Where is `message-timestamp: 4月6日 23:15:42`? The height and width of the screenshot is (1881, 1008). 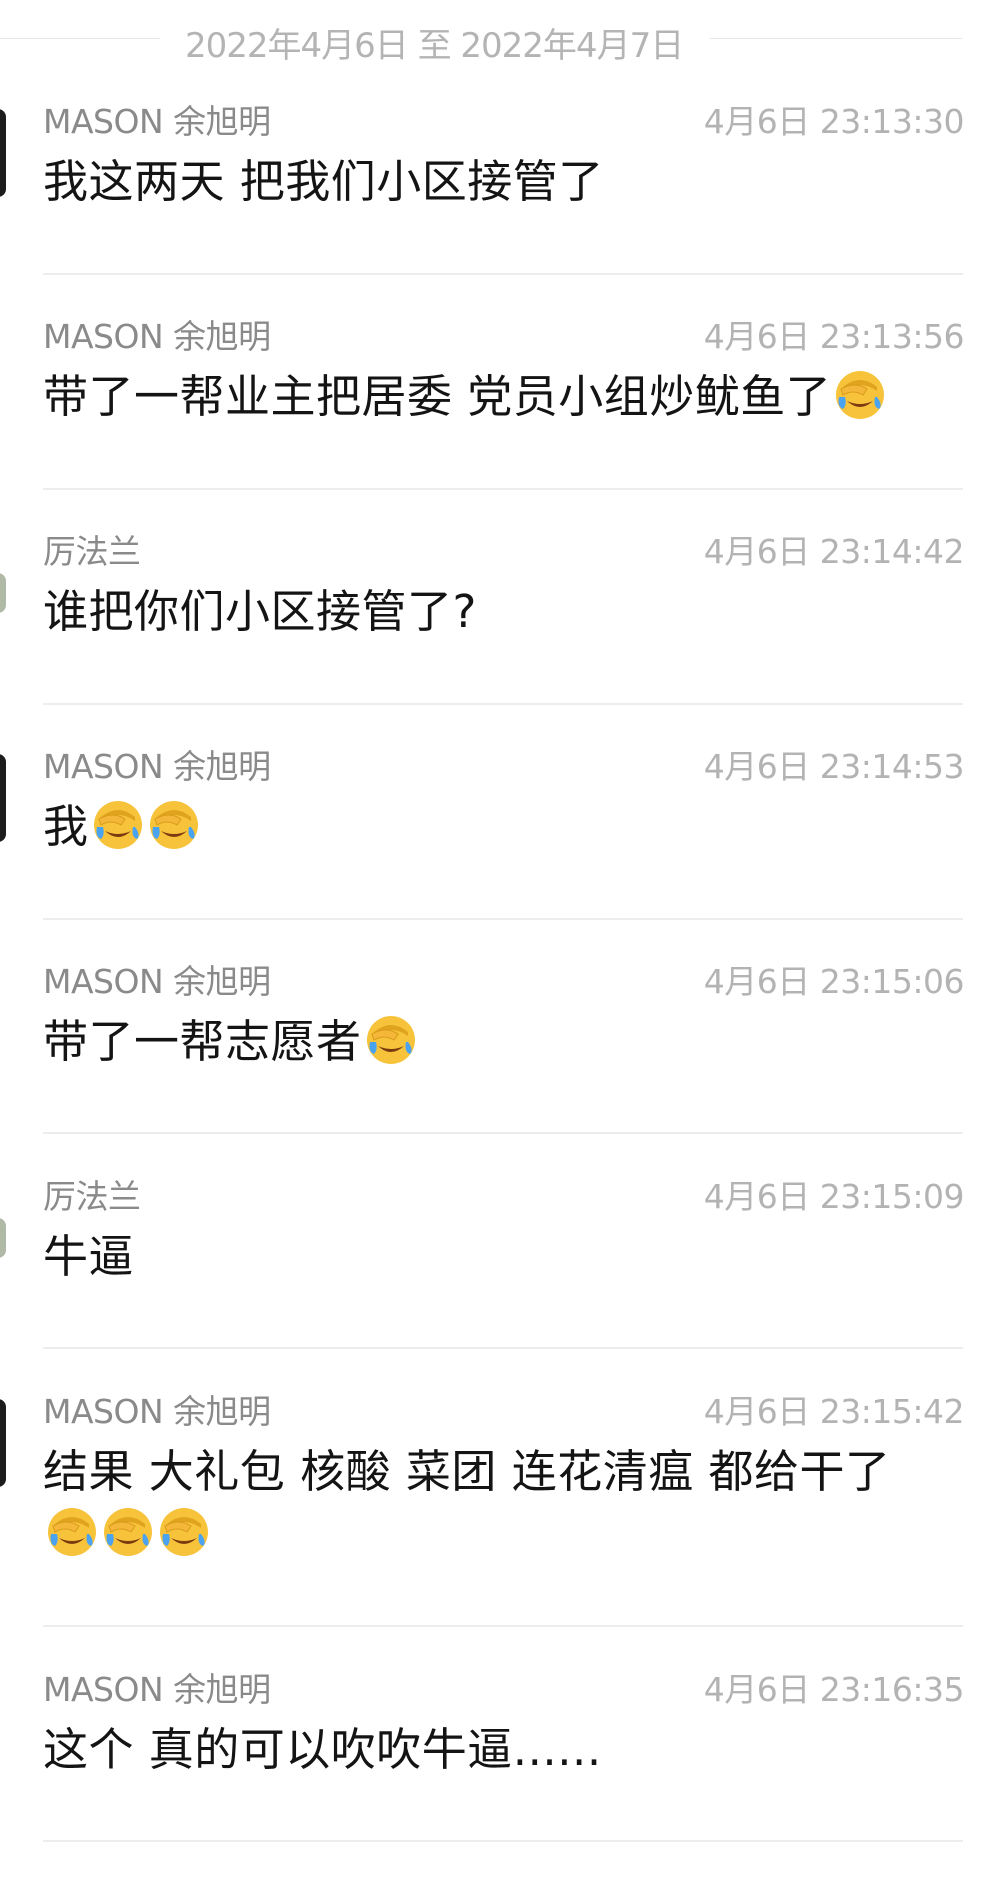
message-timestamp: 4月6日 23:15:42 is located at coordinates (834, 1411).